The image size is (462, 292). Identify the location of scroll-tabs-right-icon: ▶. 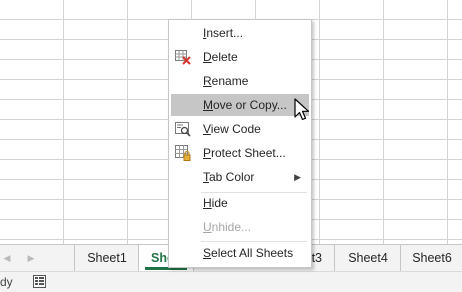
(31, 258).